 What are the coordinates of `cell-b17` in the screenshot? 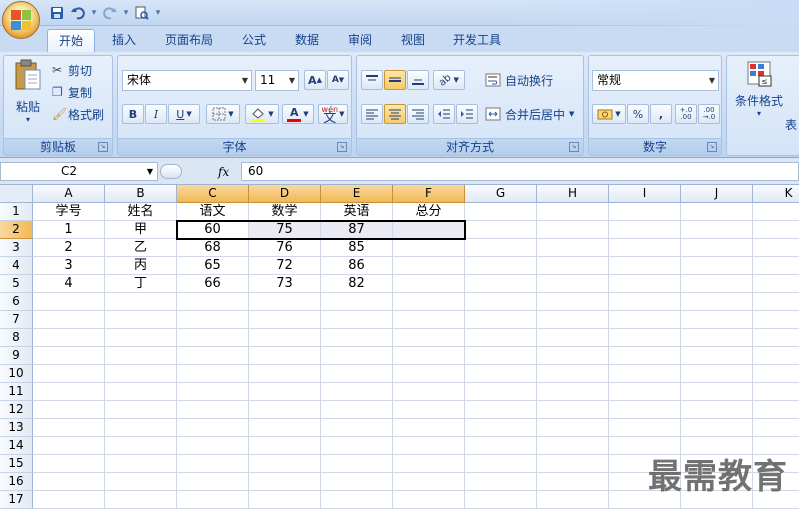 It's located at (141, 500).